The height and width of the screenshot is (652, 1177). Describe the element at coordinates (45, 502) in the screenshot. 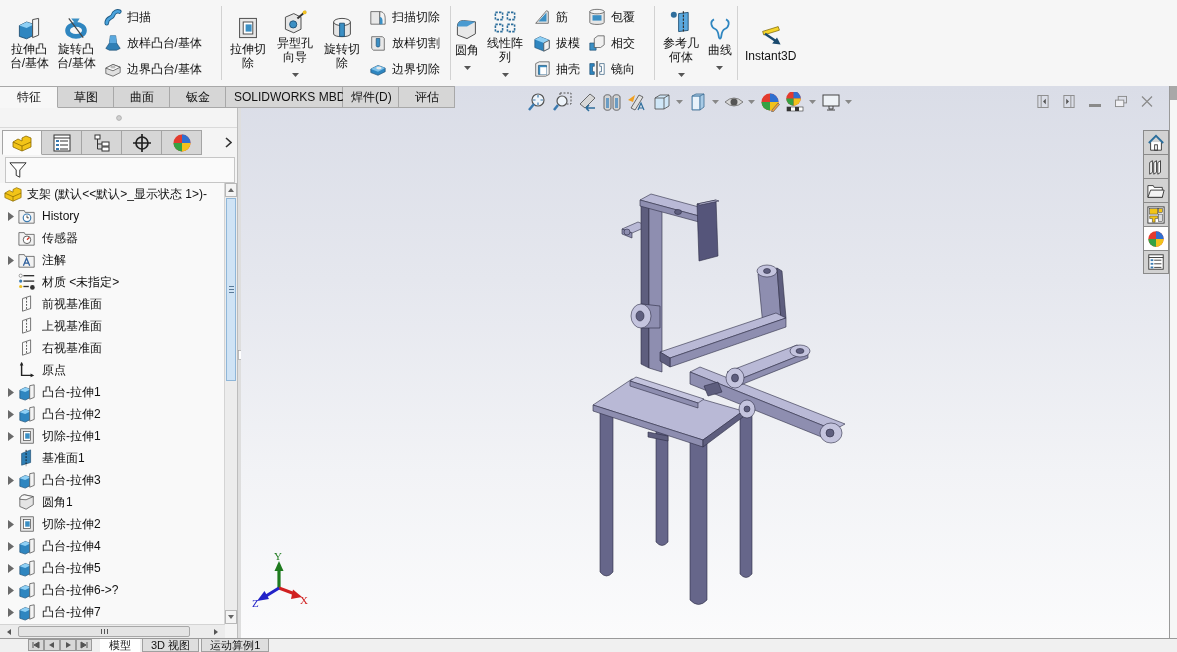

I see `tree-item: 圆角1` at that location.